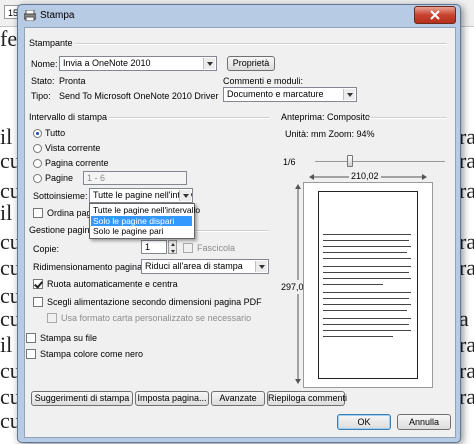 Image resolution: width=474 pixels, height=444 pixels. What do you see at coordinates (330, 134) in the screenshot?
I see `preview-units-label: Unità: mm Zoom: 94%` at bounding box center [330, 134].